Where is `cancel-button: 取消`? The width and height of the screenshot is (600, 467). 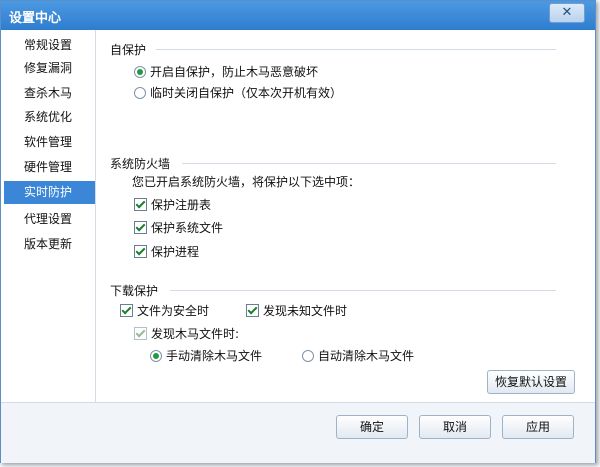
cancel-button: 取消 is located at coordinates (455, 427).